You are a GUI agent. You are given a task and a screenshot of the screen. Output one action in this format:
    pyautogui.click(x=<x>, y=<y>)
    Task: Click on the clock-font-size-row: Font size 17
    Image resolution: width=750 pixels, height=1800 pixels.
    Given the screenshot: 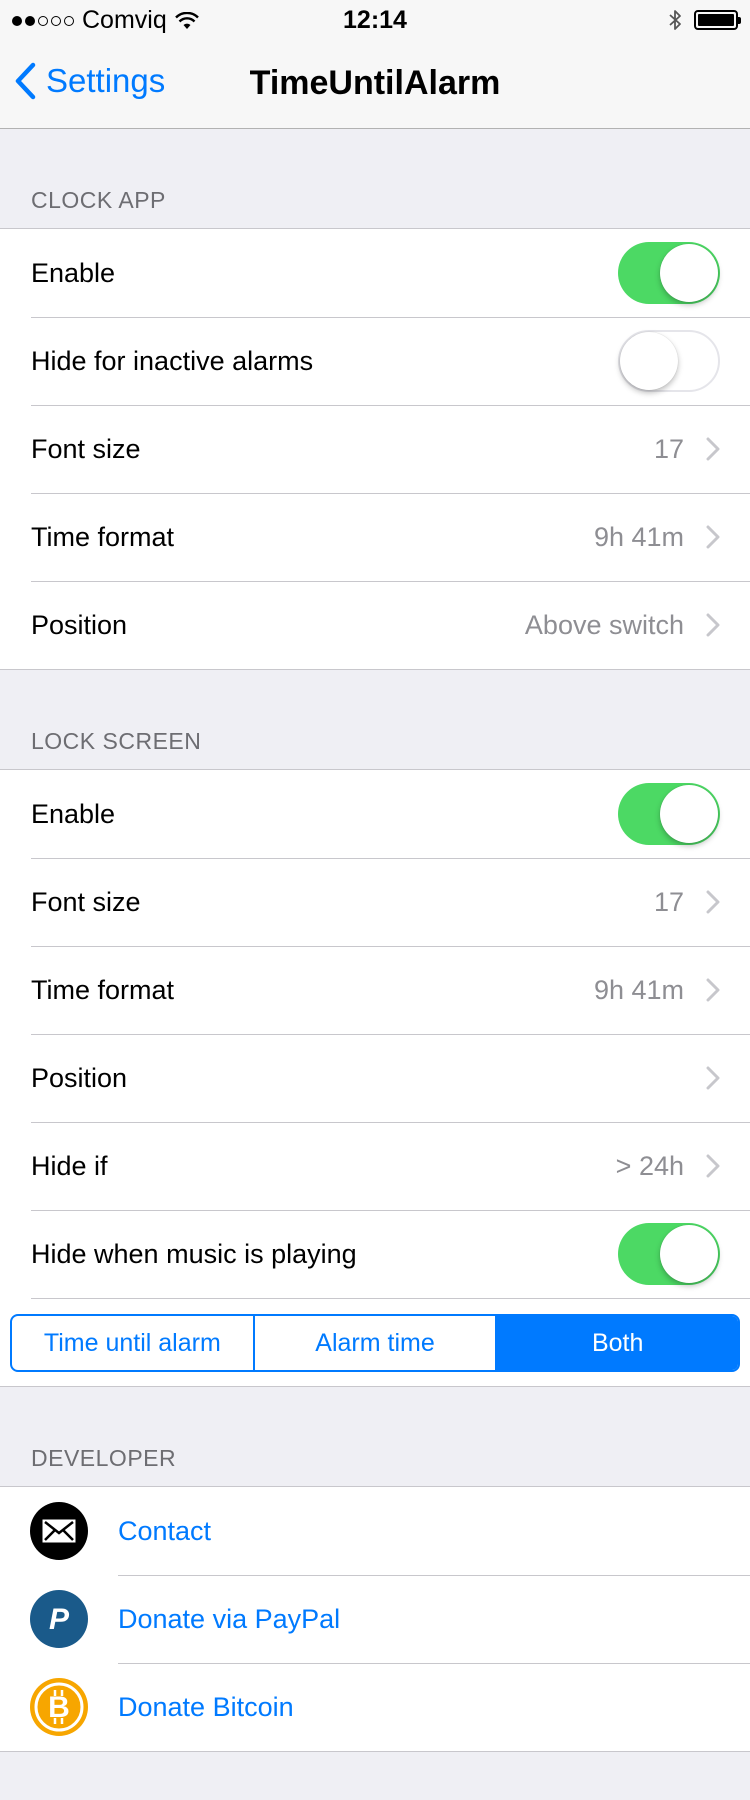 What is the action you would take?
    pyautogui.click(x=375, y=449)
    